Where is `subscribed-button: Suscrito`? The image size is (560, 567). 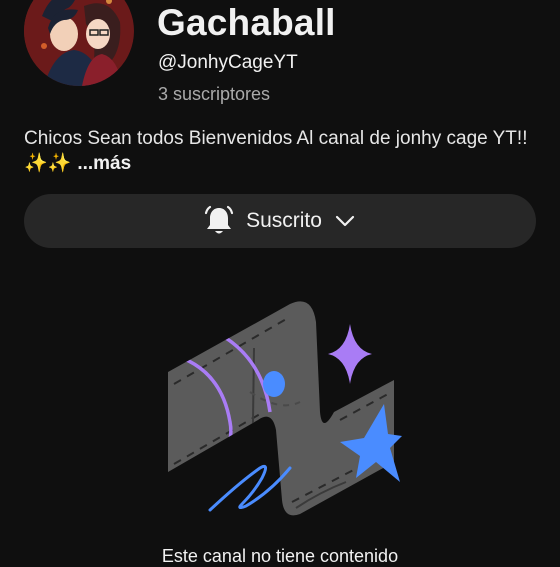
subscribed-button: Suscrito is located at coordinates (280, 221).